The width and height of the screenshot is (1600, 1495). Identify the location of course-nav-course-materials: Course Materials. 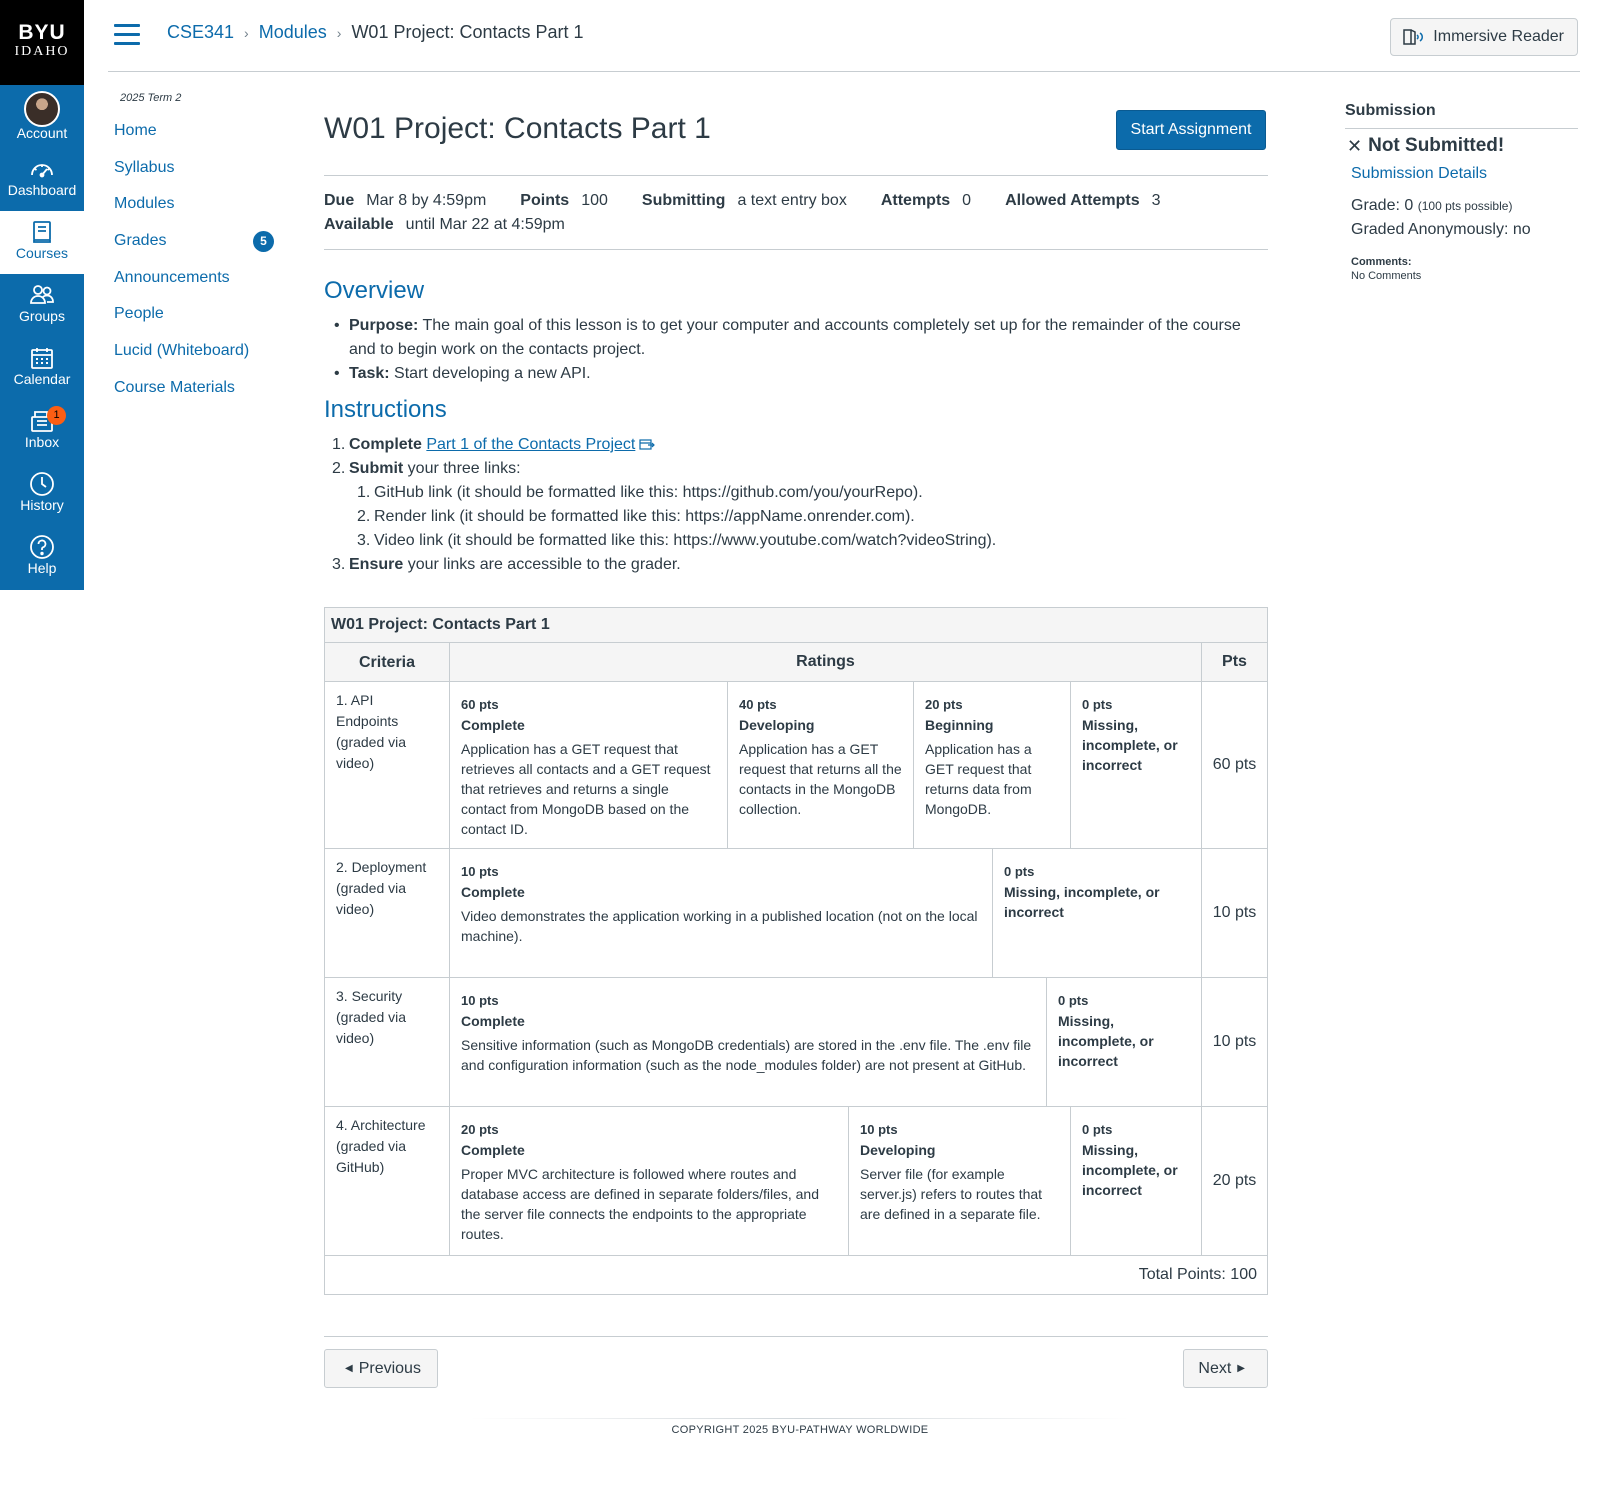
(204, 396).